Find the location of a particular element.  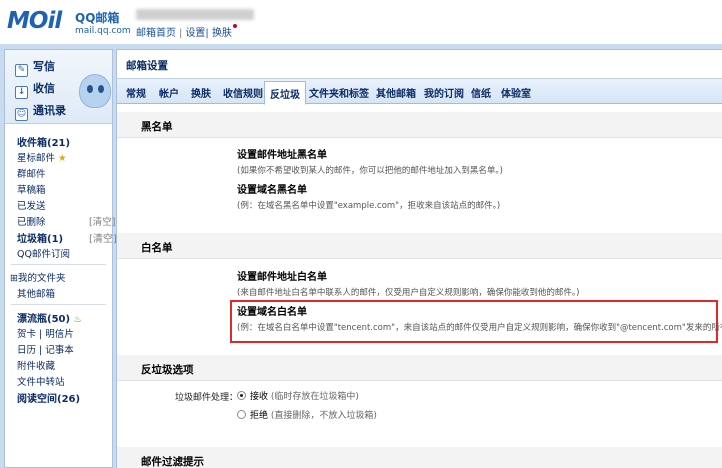

blurred-user-name is located at coordinates (195, 14).